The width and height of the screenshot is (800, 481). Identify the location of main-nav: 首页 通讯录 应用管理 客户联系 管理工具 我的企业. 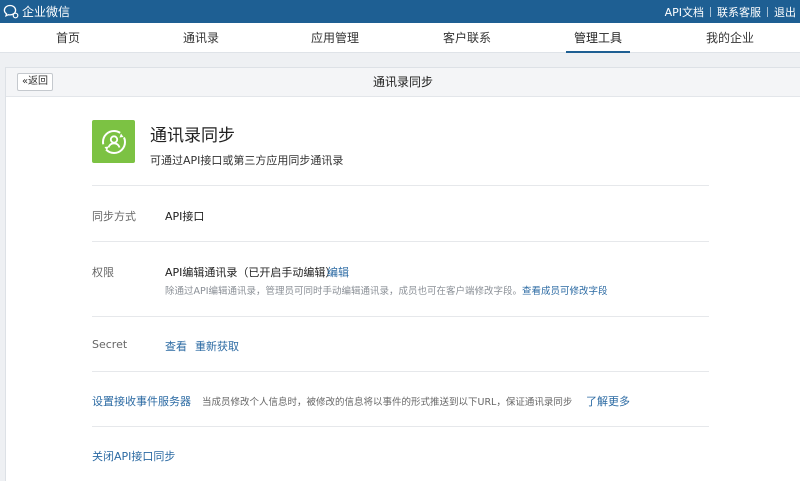
(400, 38).